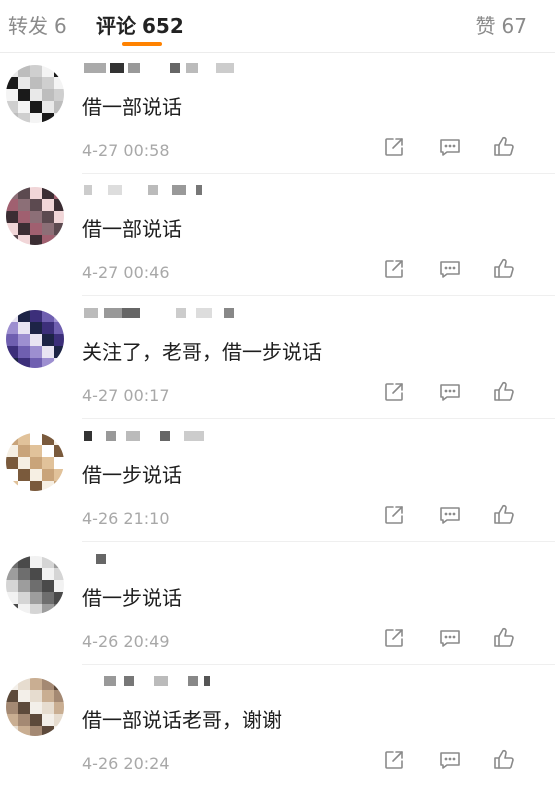  I want to click on comment-time: 4-27 00:17, so click(126, 395).